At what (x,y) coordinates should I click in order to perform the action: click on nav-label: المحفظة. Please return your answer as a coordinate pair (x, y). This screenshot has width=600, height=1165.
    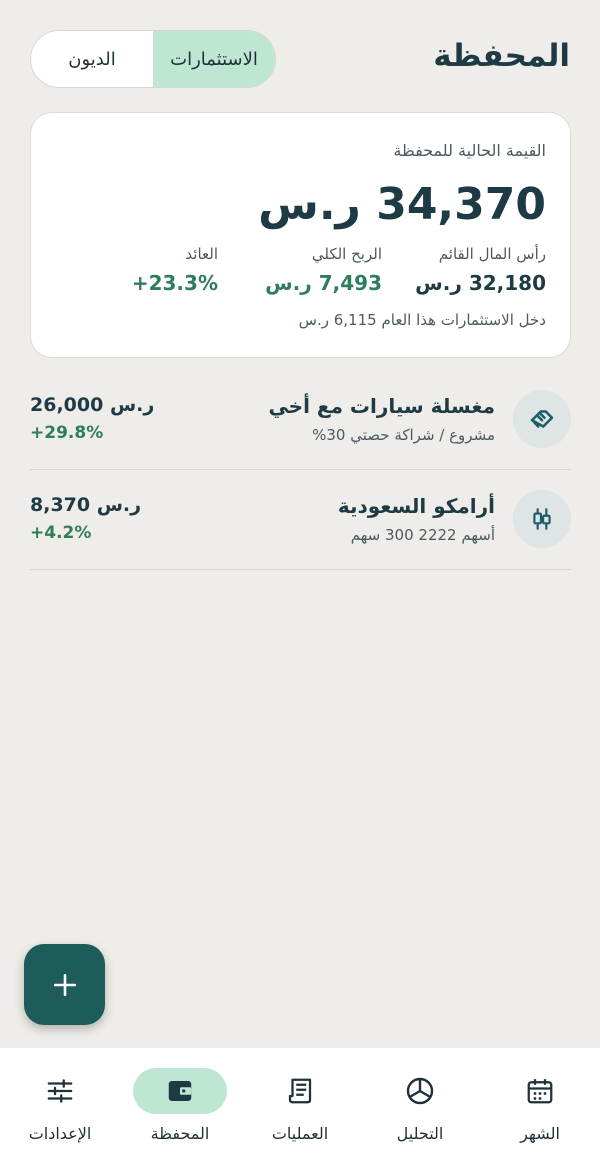
    Looking at the image, I should click on (180, 1133).